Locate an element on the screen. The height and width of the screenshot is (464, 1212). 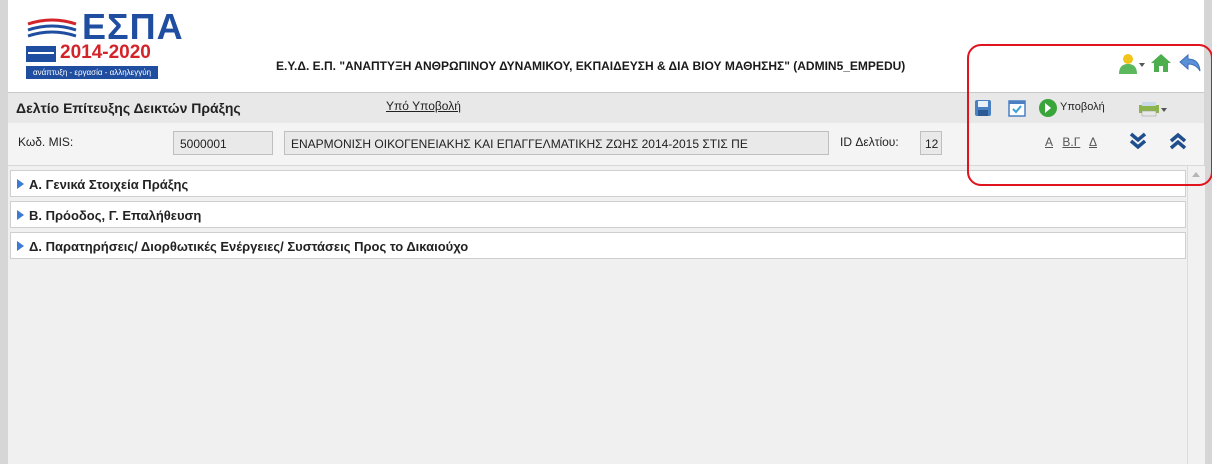
logo-years: 2014-2020 is located at coordinates (105, 52).